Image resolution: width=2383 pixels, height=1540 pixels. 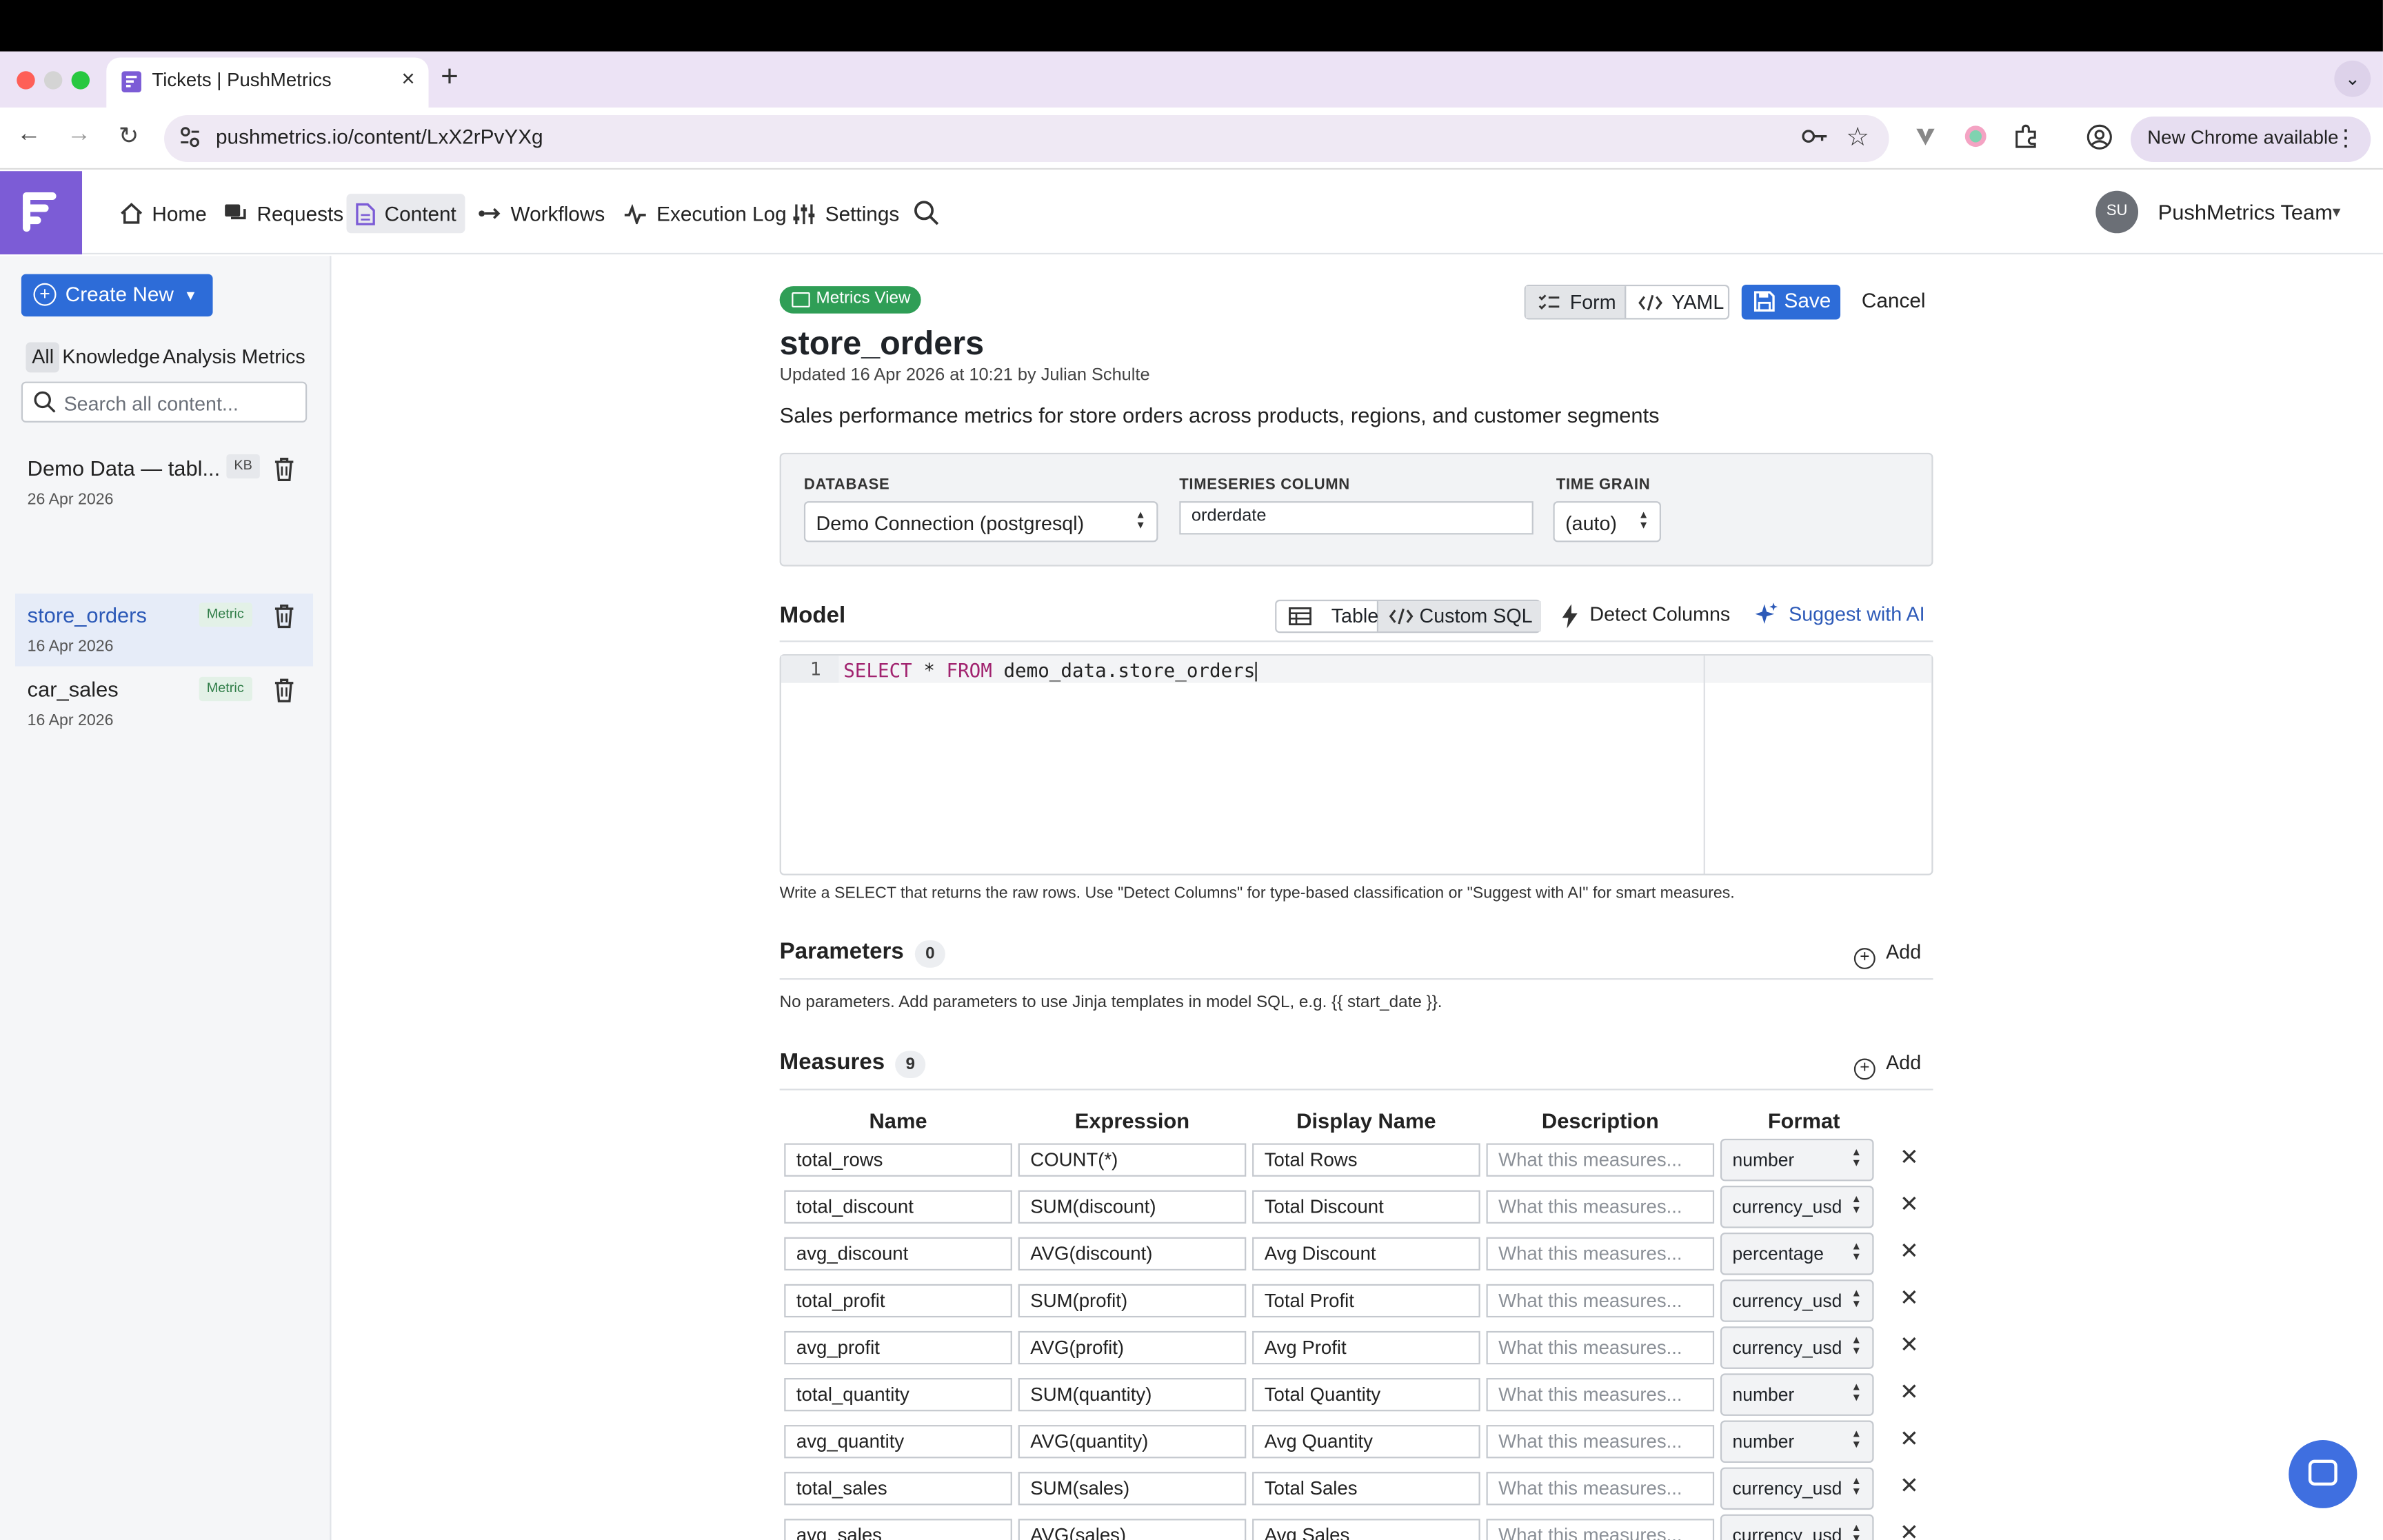 I want to click on measure-expression-input: AVG(discount), so click(x=1132, y=1254).